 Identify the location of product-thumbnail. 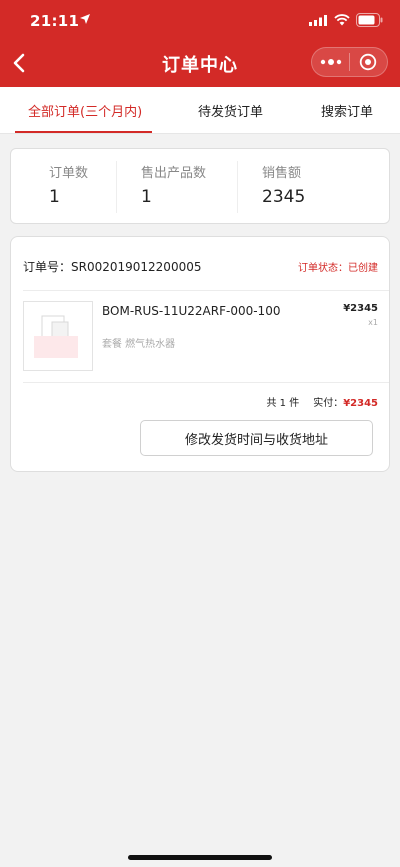
(58, 336).